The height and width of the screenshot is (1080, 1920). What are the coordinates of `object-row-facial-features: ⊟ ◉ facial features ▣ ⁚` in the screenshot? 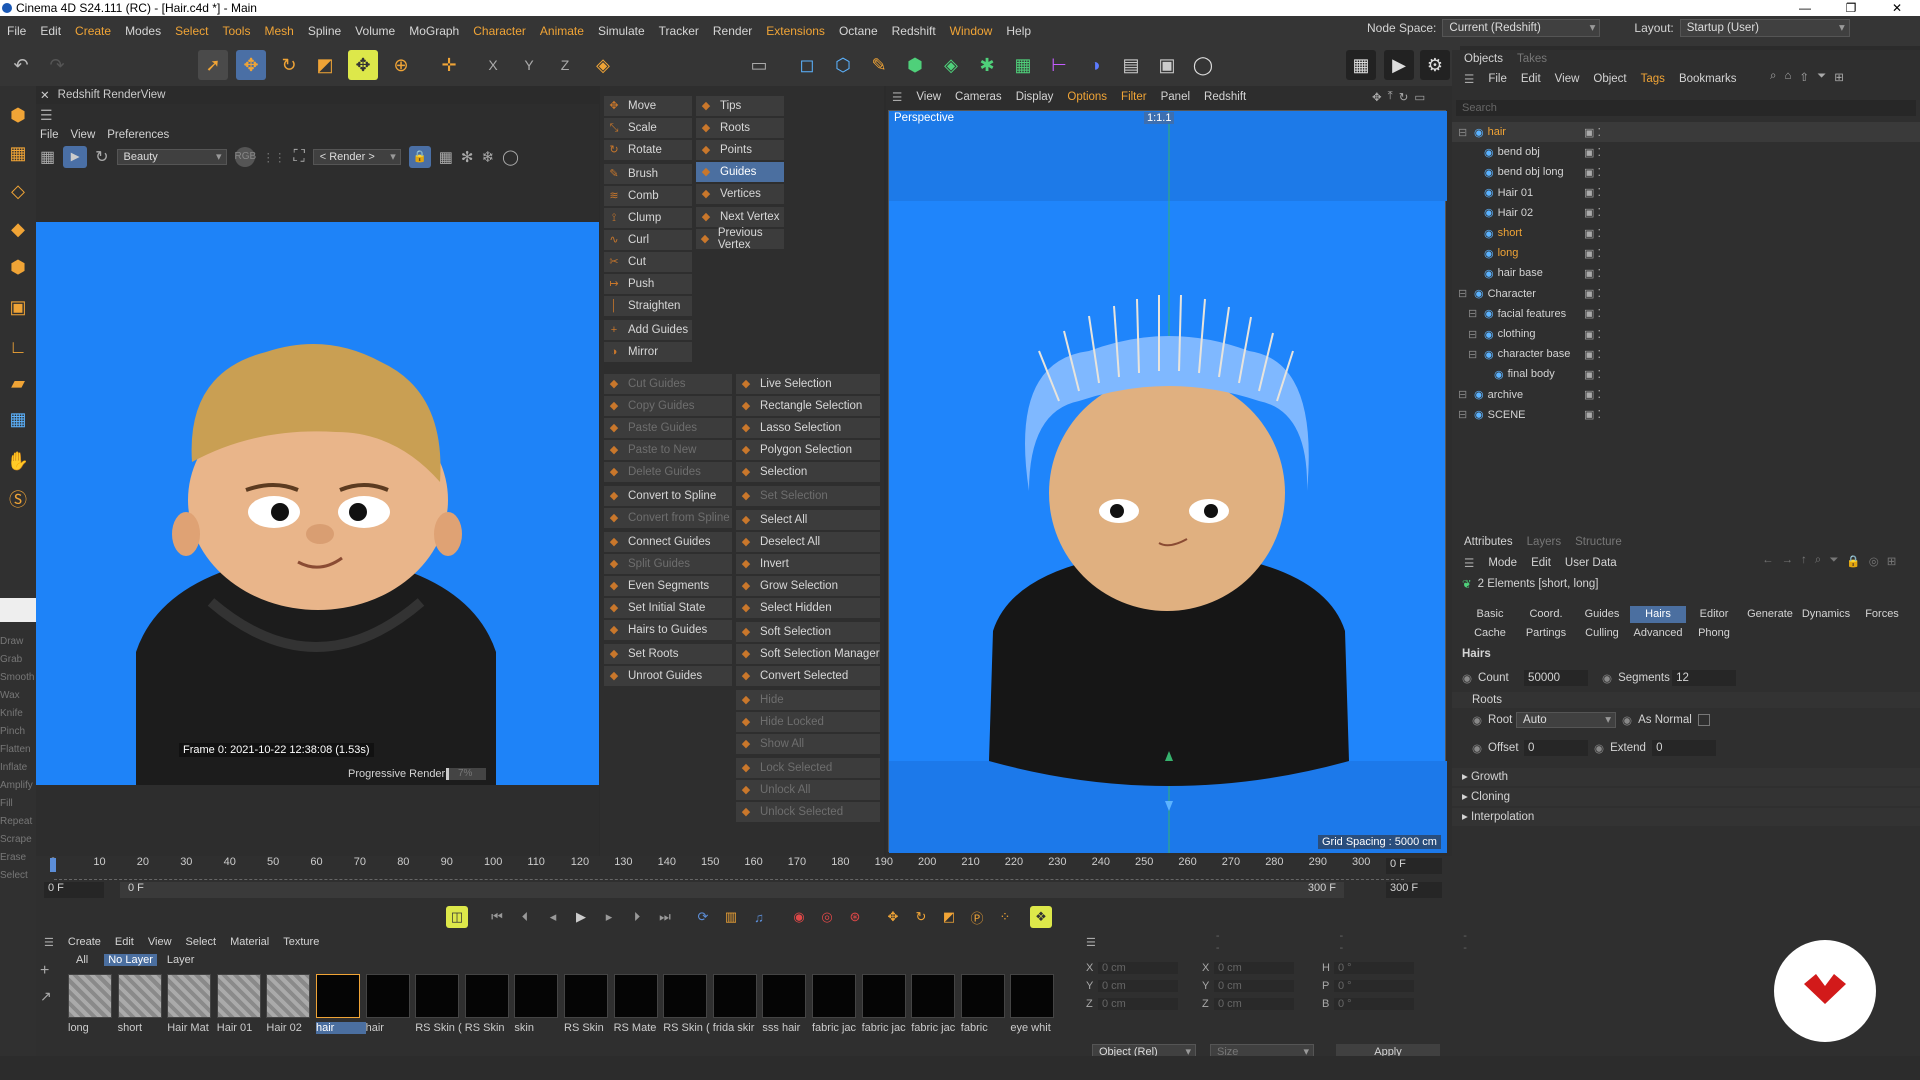 It's located at (1686, 314).